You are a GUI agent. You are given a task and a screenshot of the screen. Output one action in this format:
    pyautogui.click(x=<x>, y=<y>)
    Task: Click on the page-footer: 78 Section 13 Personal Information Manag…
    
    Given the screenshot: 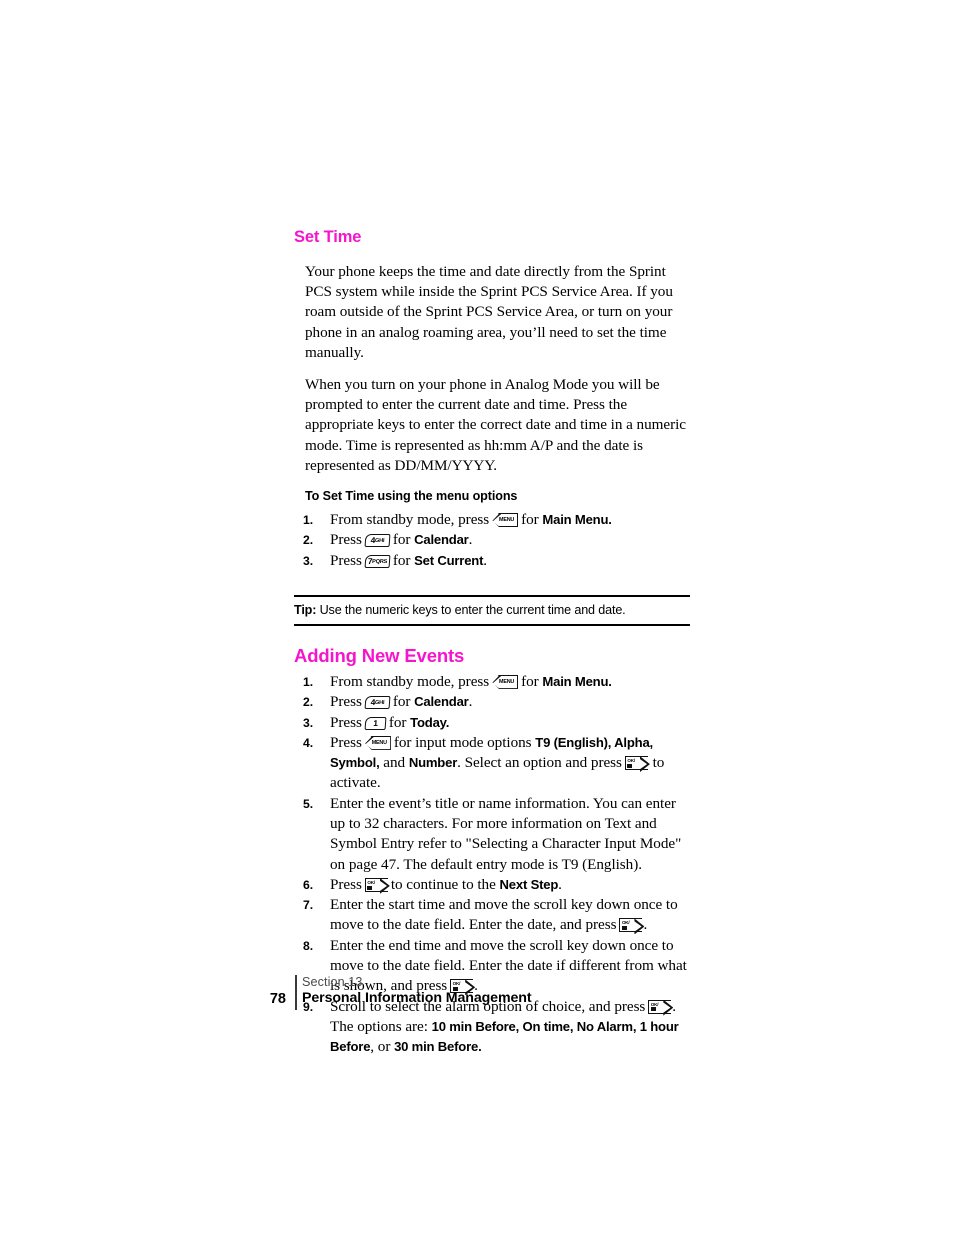 What is the action you would take?
    pyautogui.click(x=478, y=994)
    